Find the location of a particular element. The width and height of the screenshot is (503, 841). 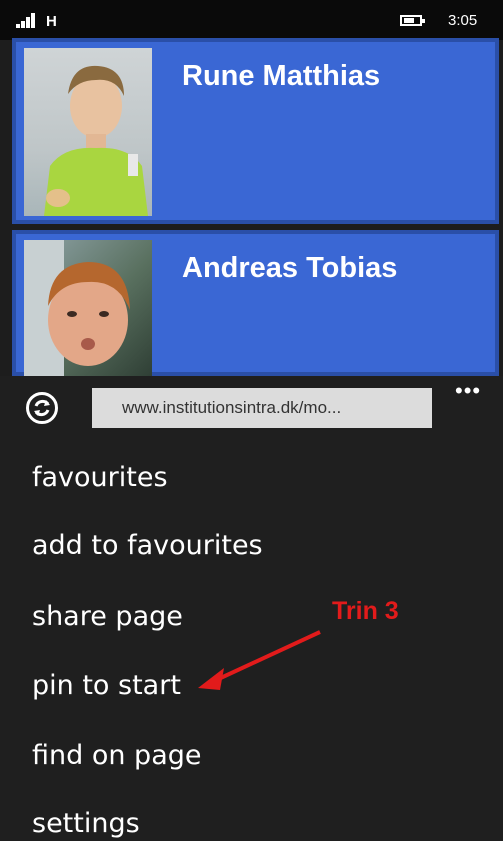

child-name: Rune Matthias is located at coordinates (281, 76).